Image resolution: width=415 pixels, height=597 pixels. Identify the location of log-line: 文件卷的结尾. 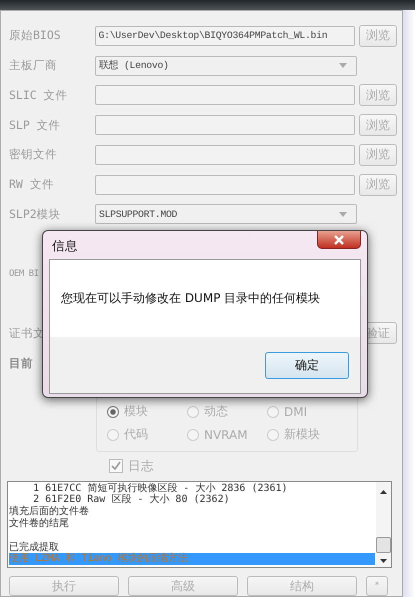
(192, 524).